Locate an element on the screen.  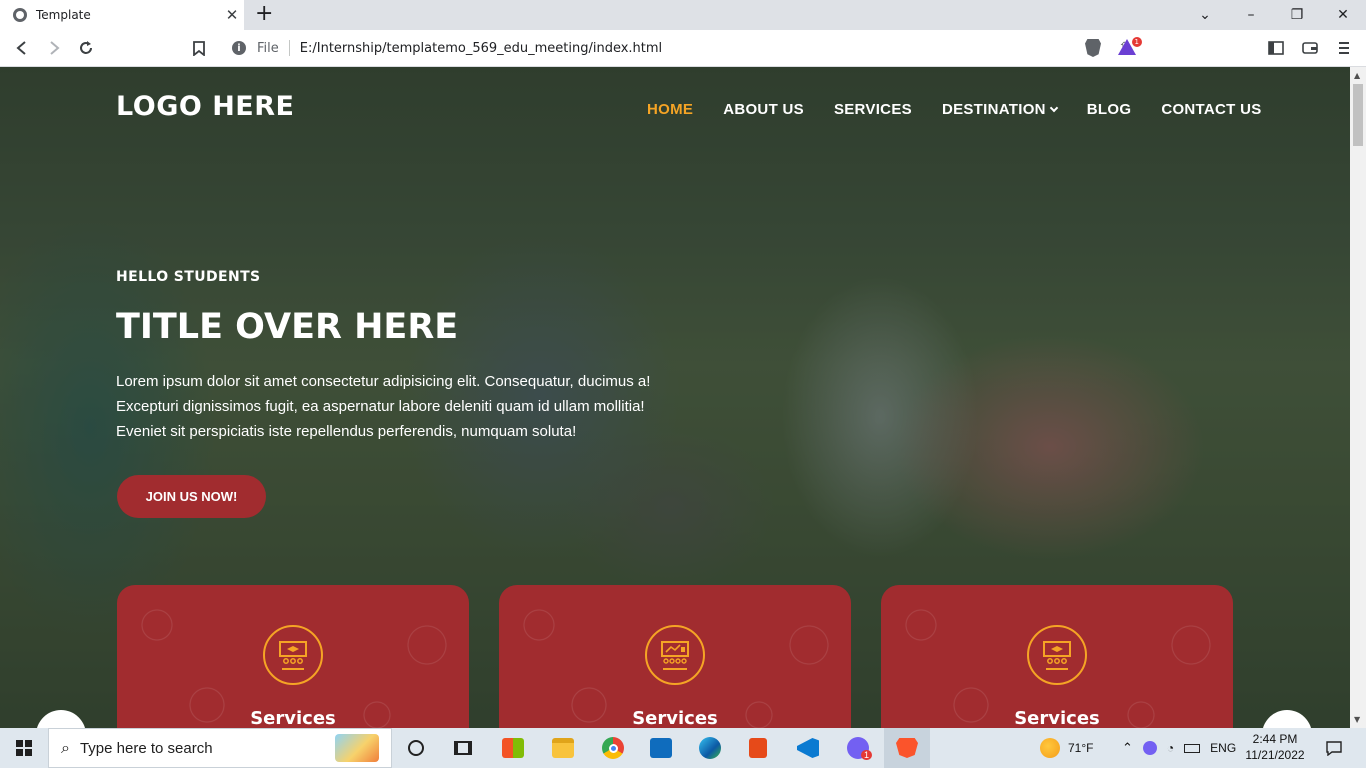
minimize-button: – is located at coordinates (1251, 15).